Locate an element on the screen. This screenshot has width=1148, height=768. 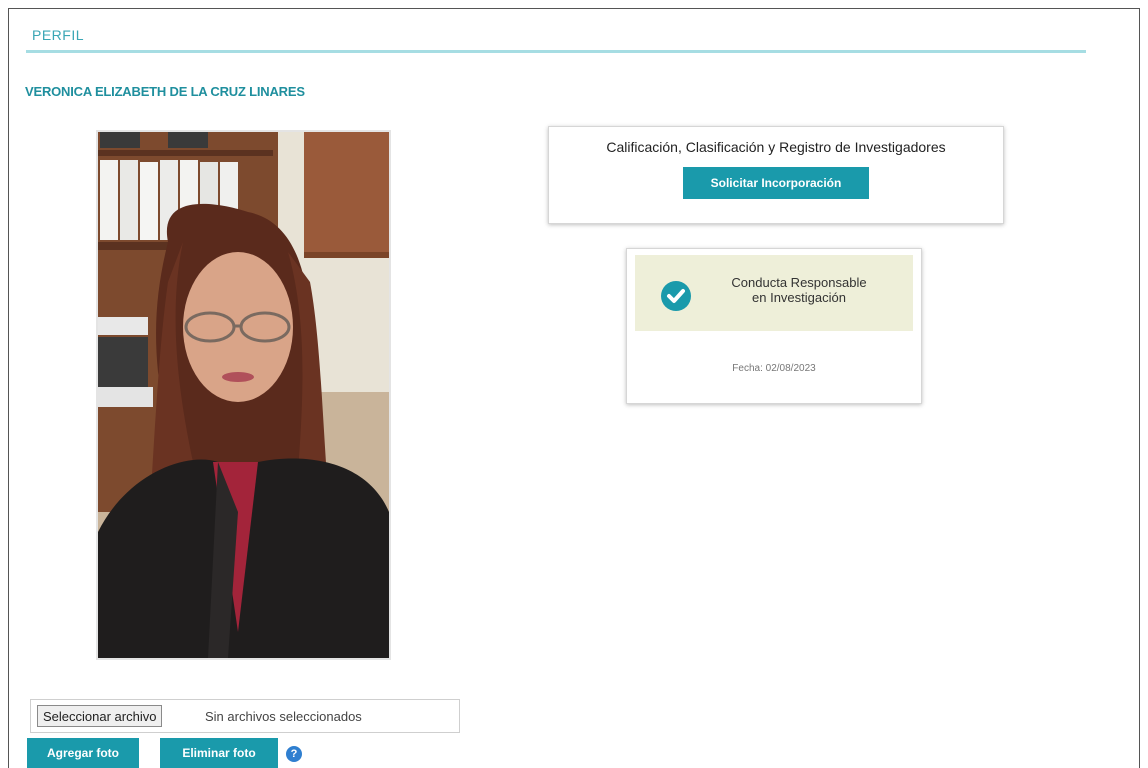
delete-photo-button: Eliminar foto is located at coordinates (219, 753).